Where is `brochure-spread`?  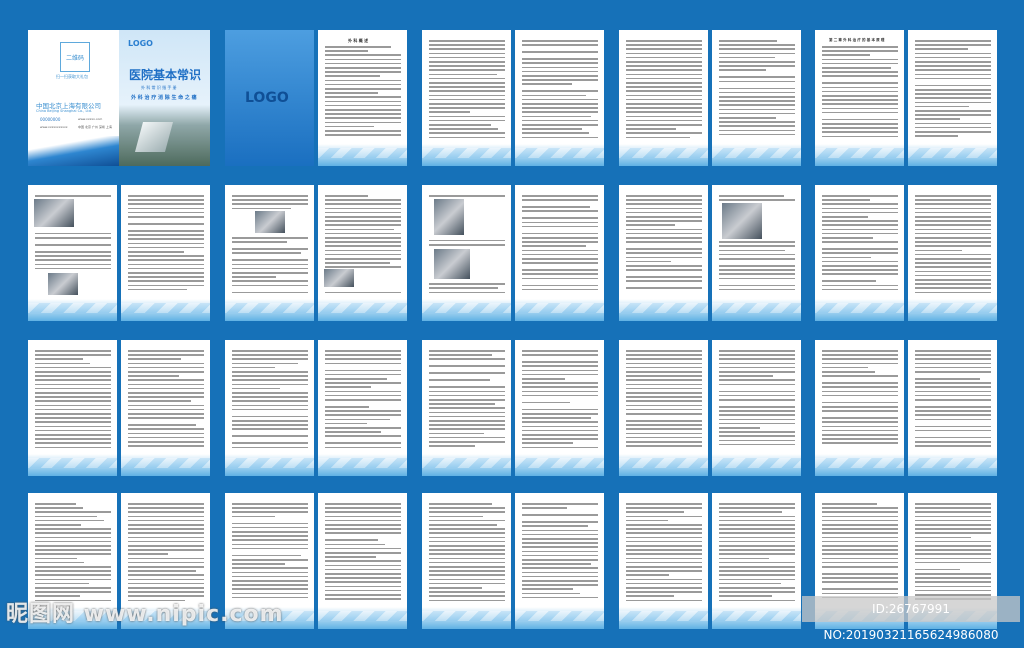 brochure-spread is located at coordinates (710, 253).